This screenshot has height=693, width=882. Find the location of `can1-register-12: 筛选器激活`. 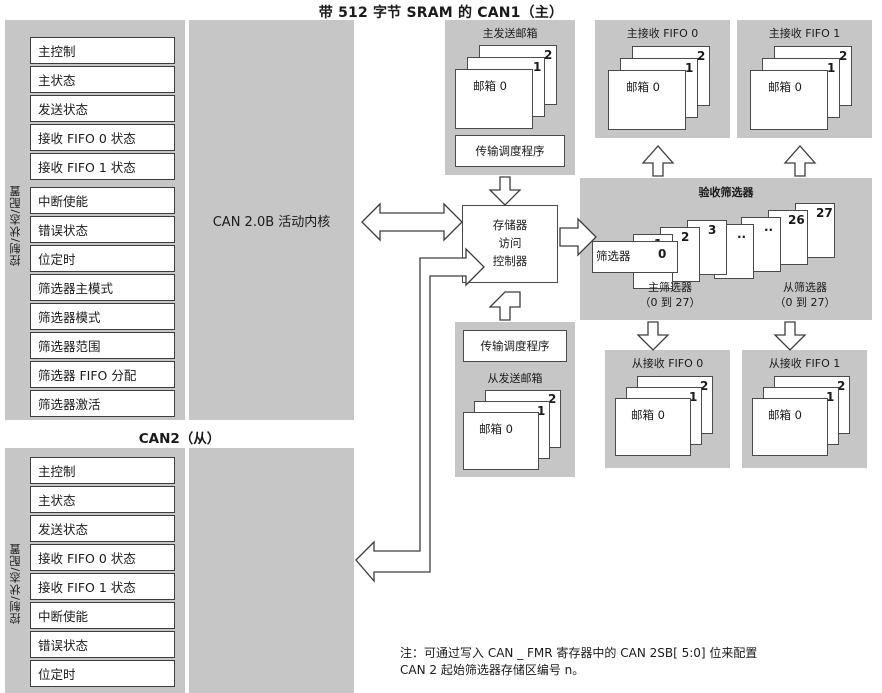

can1-register-12: 筛选器激活 is located at coordinates (102, 403).